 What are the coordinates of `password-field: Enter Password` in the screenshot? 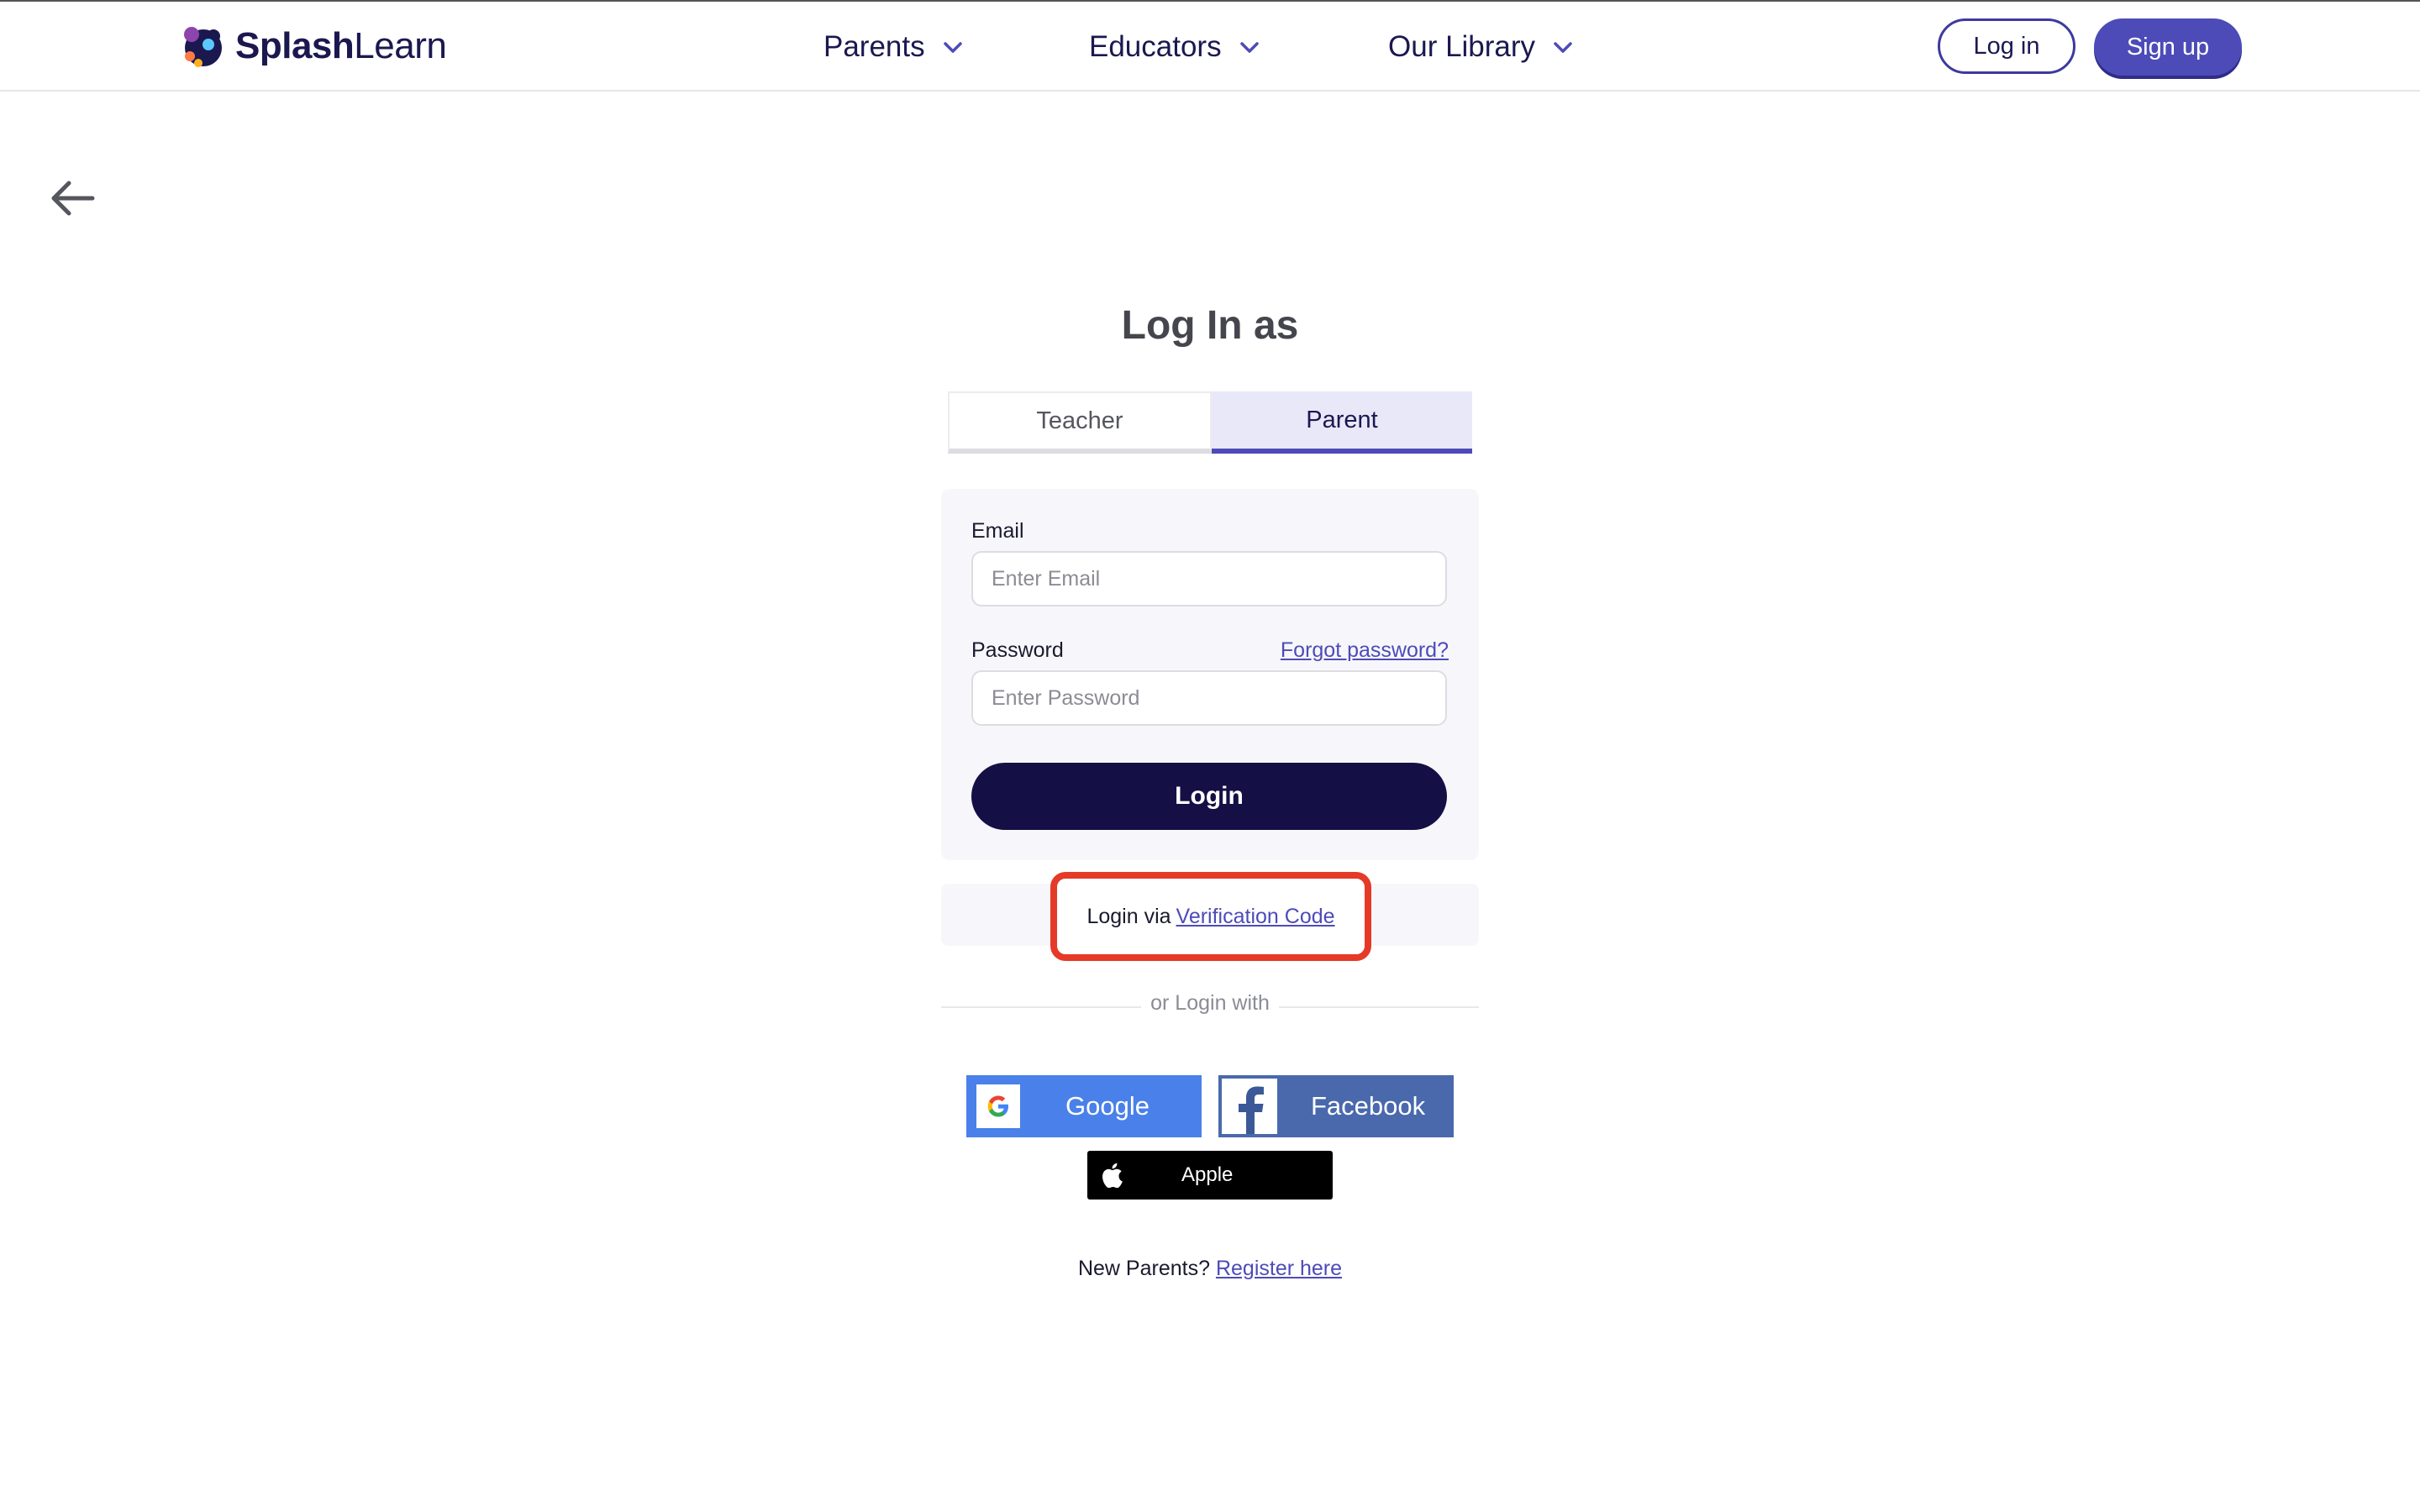 It's located at (1209, 698).